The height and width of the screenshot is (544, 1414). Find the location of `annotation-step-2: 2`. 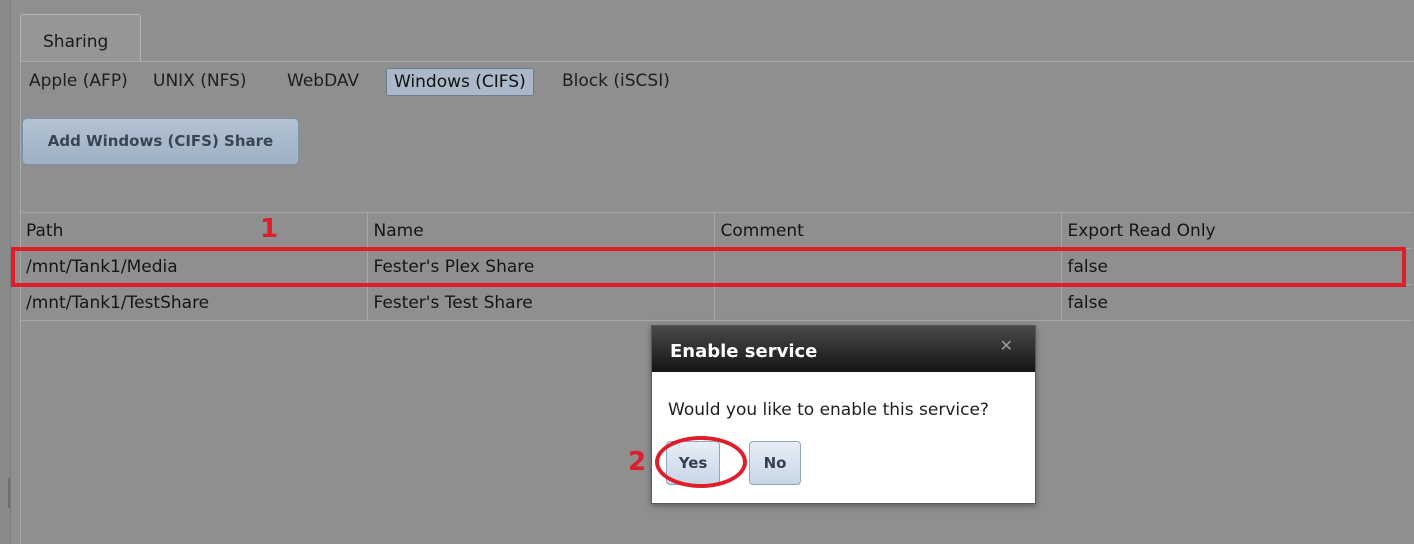

annotation-step-2: 2 is located at coordinates (637, 462).